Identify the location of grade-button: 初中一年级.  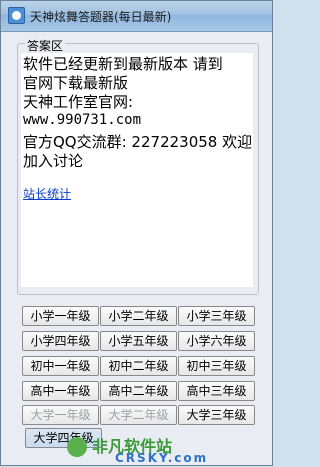
(60, 366).